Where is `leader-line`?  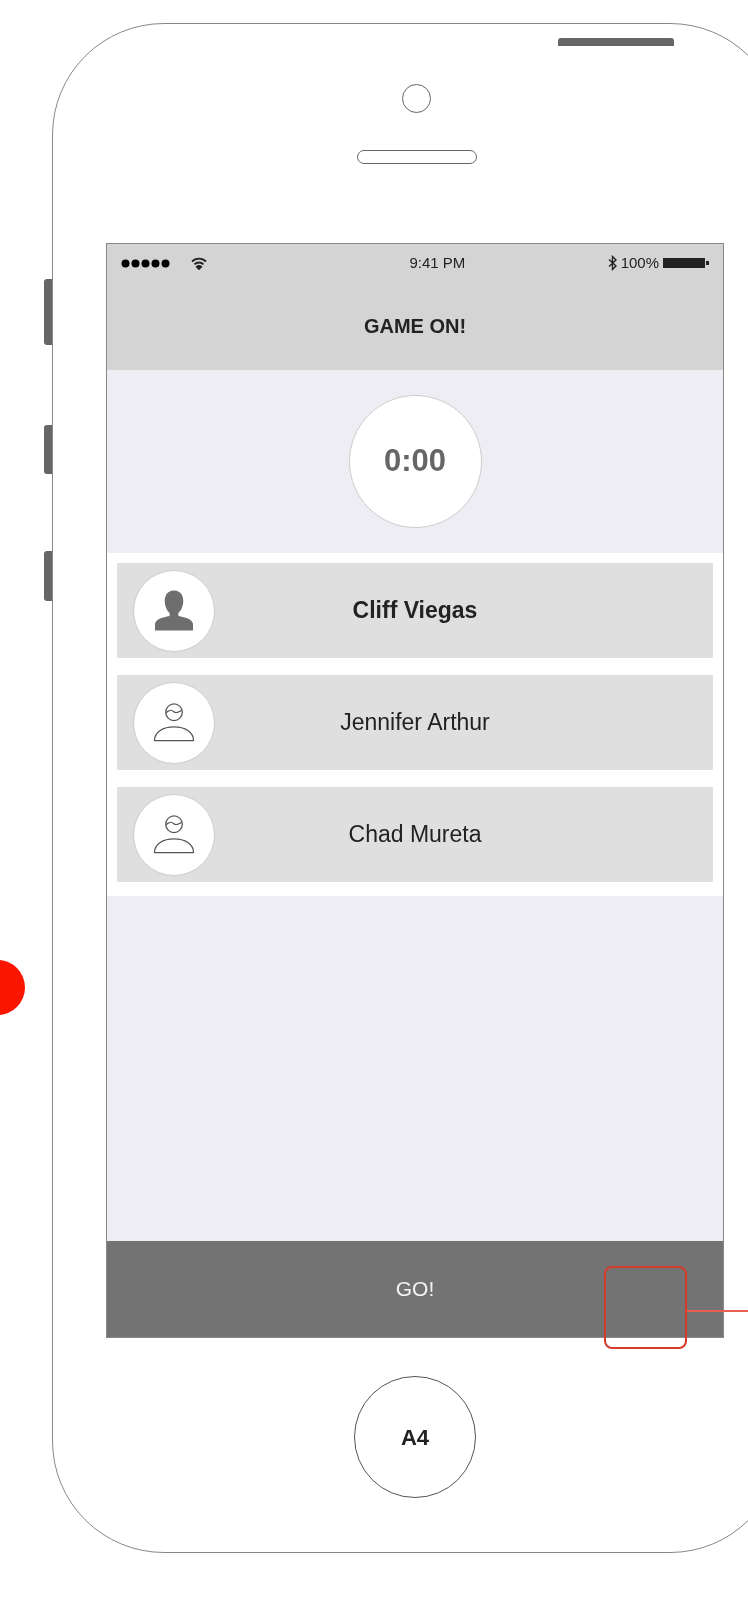 leader-line is located at coordinates (717, 1311).